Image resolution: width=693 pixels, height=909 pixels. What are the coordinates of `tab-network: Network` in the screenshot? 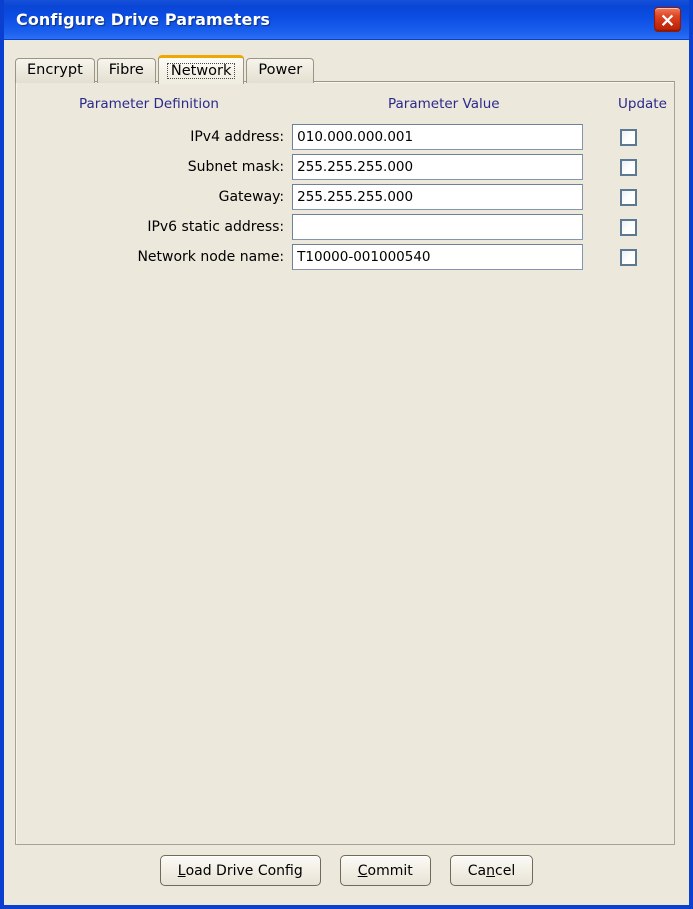 It's located at (201, 69).